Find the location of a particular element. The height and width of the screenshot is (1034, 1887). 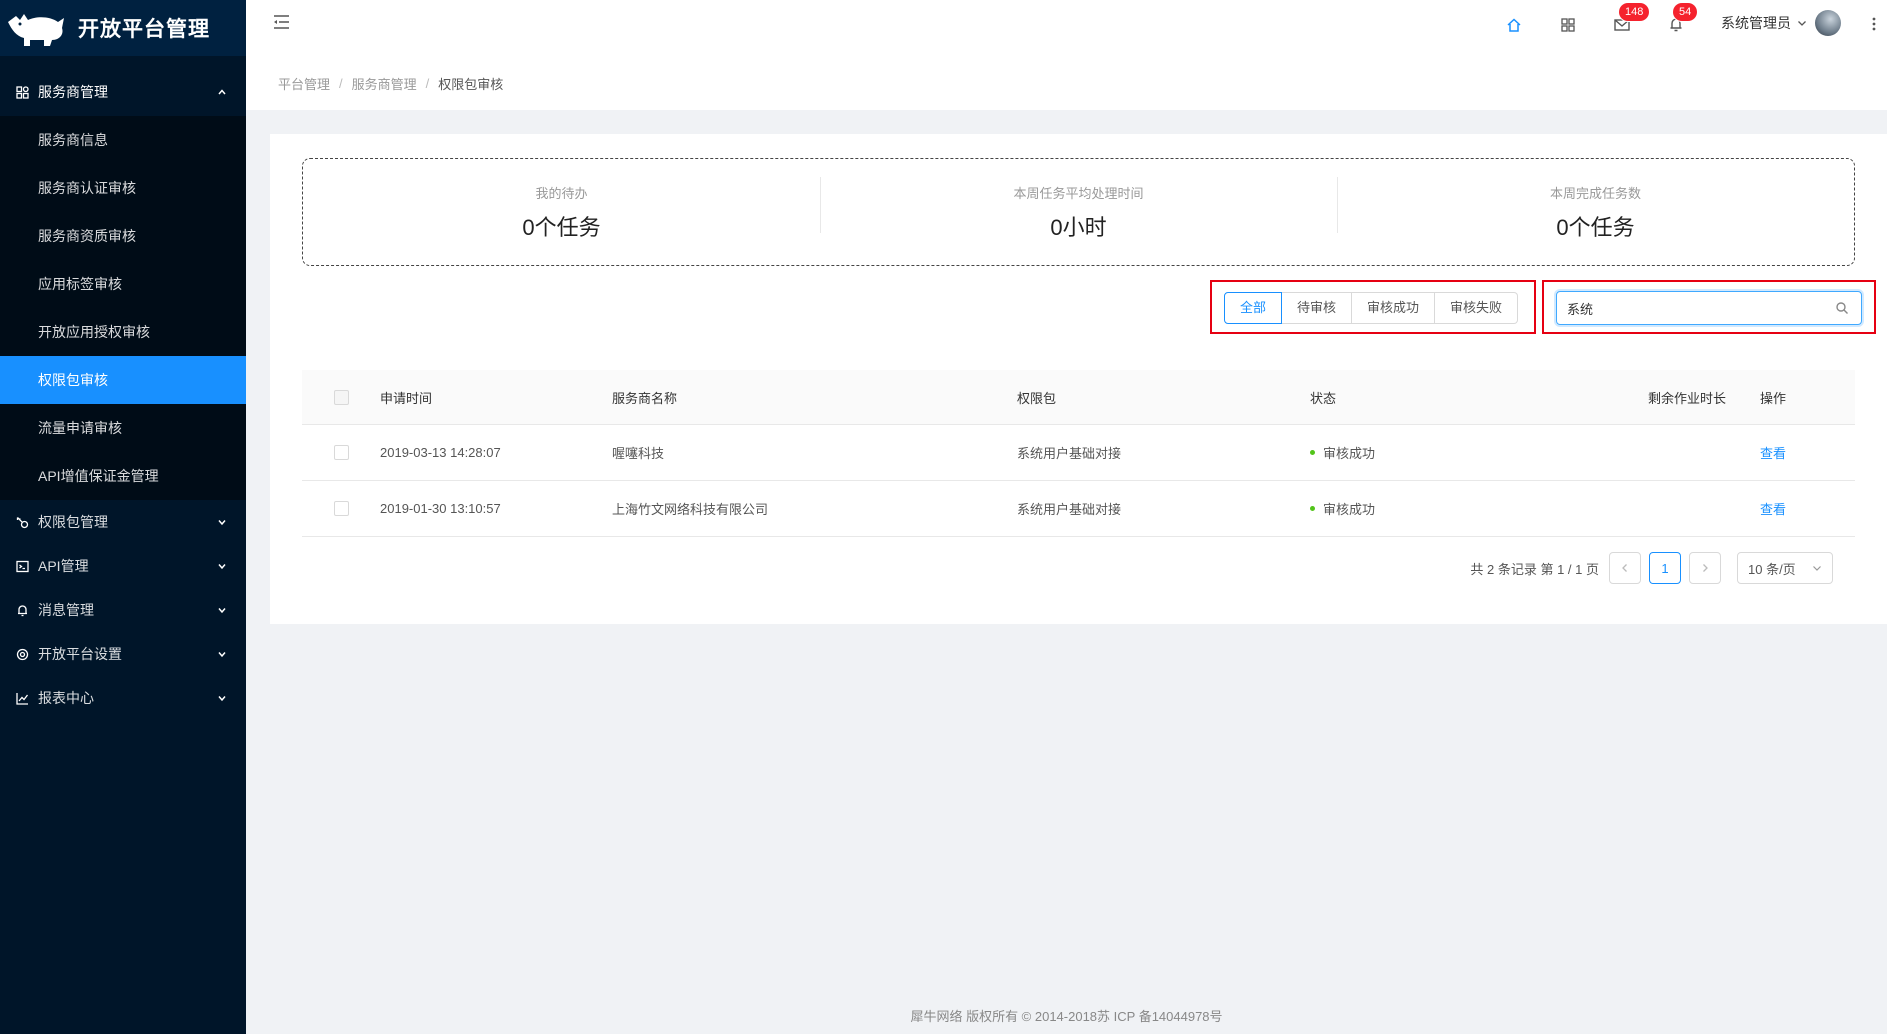

sidebar-item-provider-qualification-review: 服务商资质审核 is located at coordinates (123, 236).